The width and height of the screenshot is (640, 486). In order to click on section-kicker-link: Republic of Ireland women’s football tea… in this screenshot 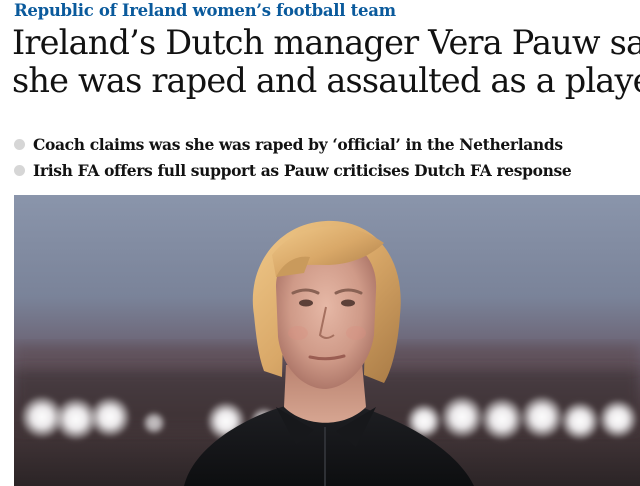, I will do `click(205, 10)`.